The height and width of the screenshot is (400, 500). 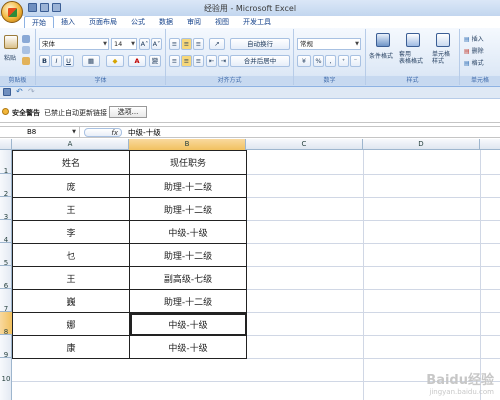 What do you see at coordinates (6, 278) in the screenshot?
I see `row-header-6: 6` at bounding box center [6, 278].